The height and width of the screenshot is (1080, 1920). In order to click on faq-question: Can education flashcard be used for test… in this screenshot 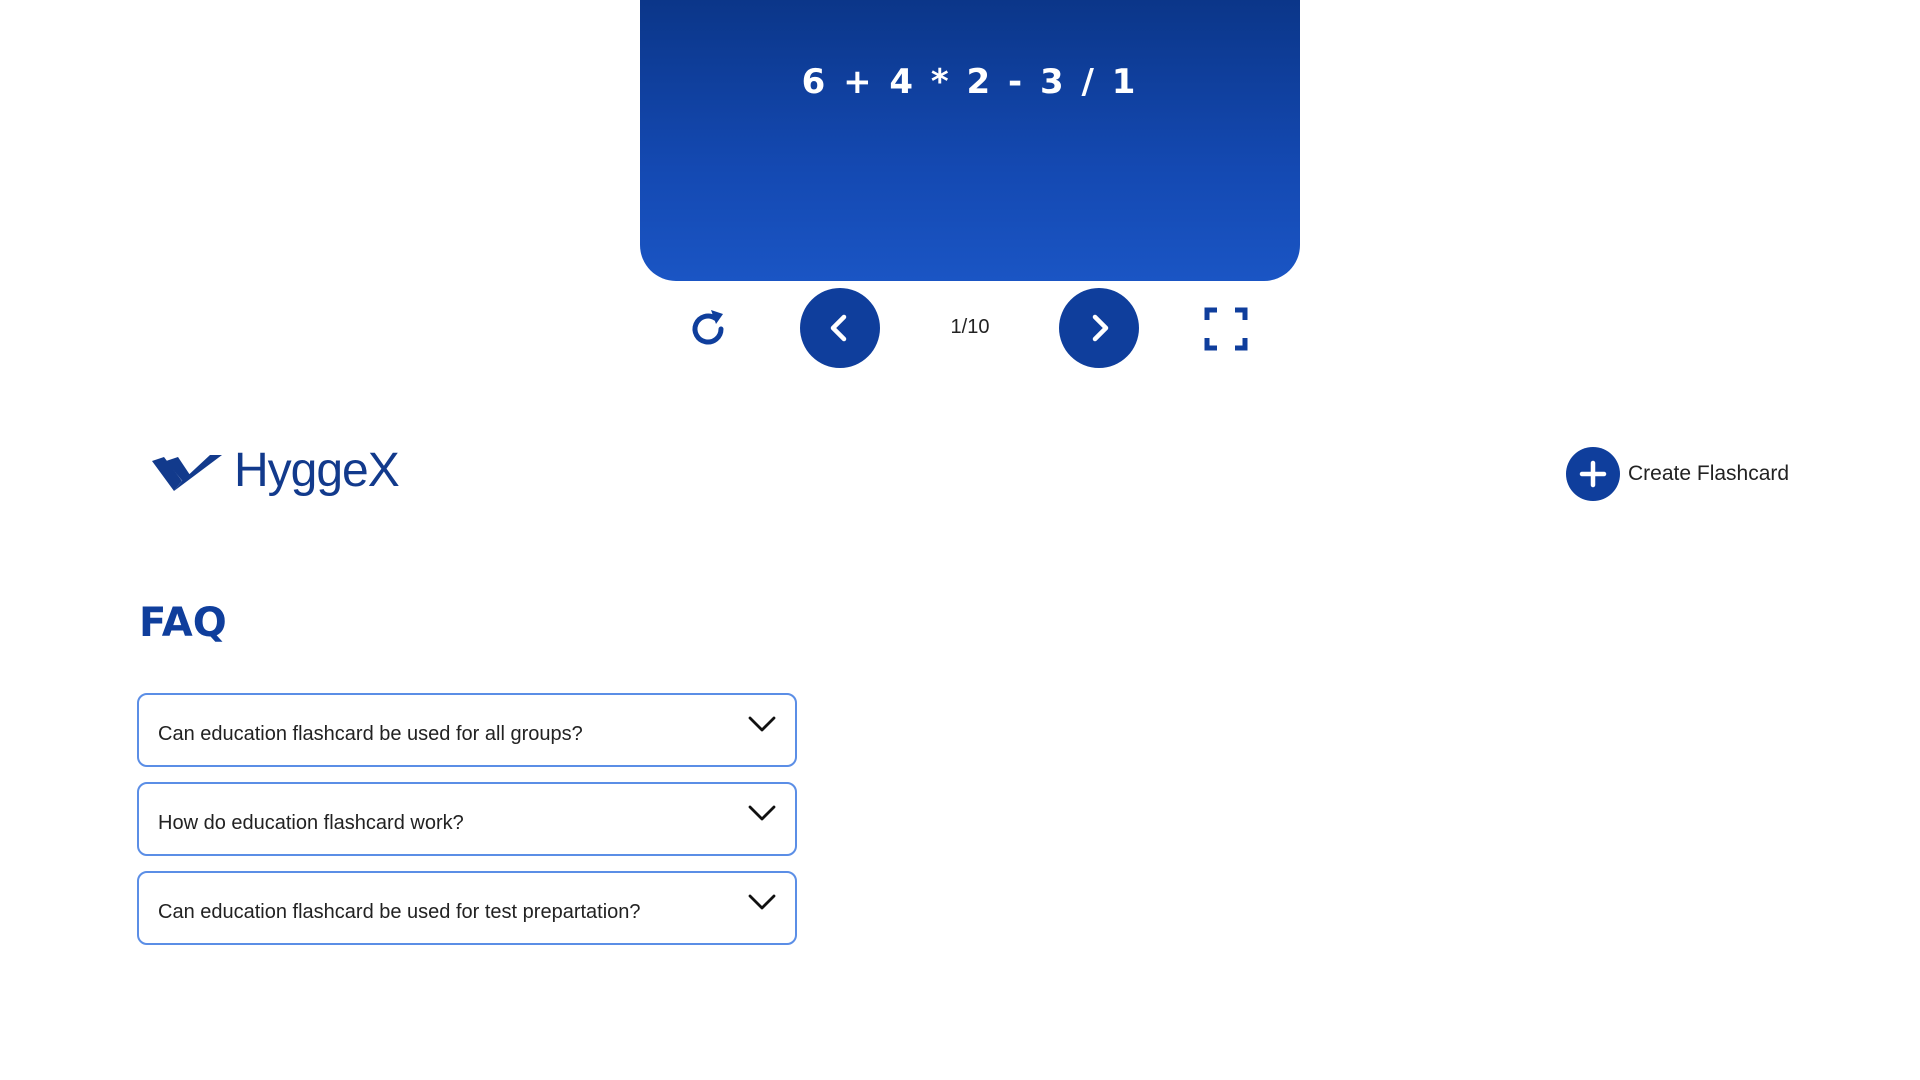, I will do `click(399, 911)`.